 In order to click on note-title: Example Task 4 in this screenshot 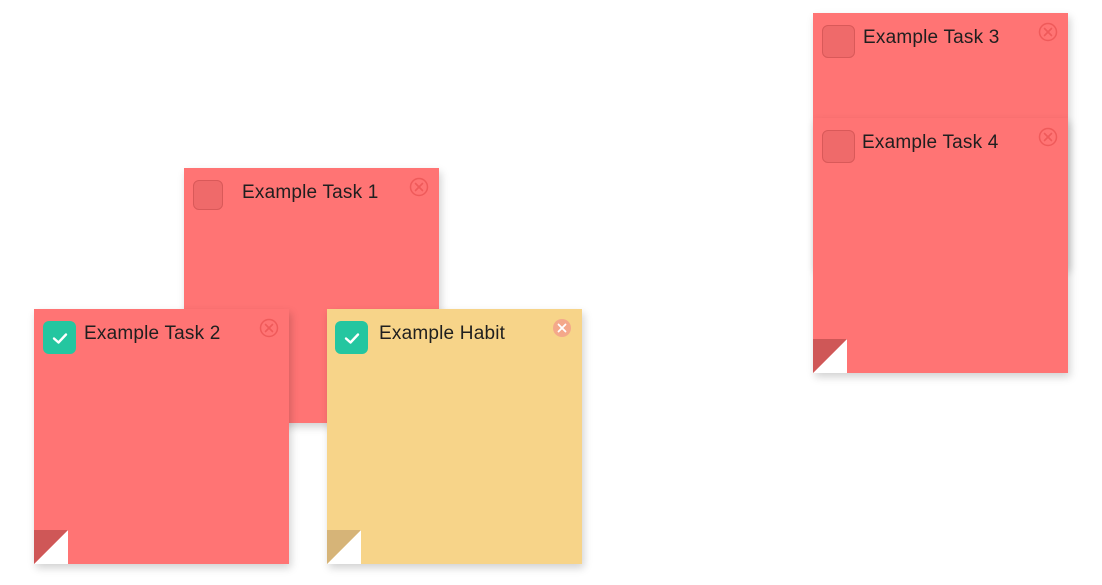, I will do `click(930, 142)`.